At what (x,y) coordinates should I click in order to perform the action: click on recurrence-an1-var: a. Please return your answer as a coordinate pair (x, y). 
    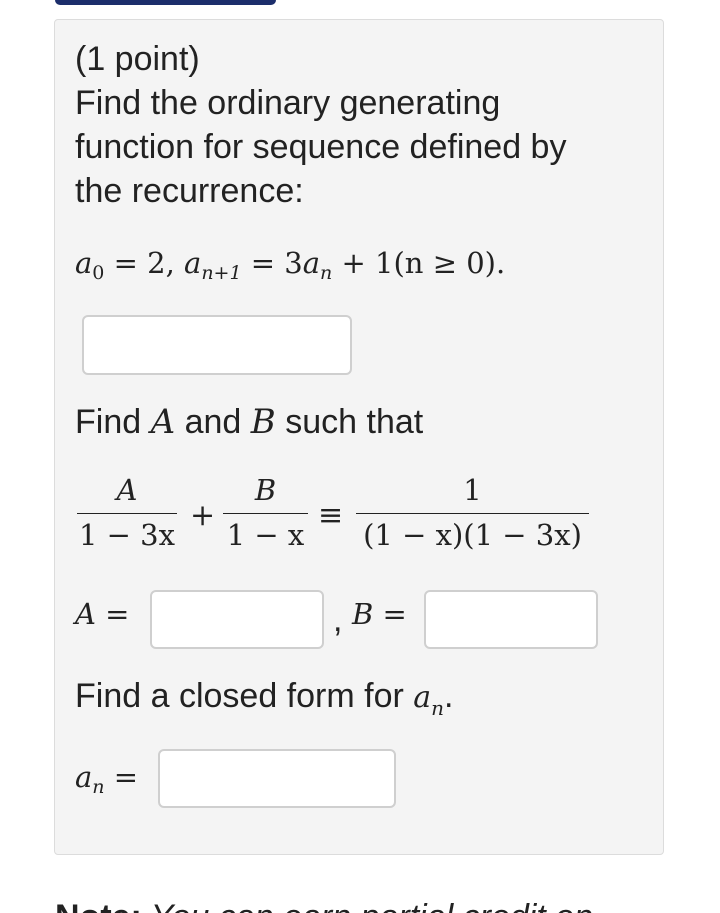
    Looking at the image, I should click on (193, 263).